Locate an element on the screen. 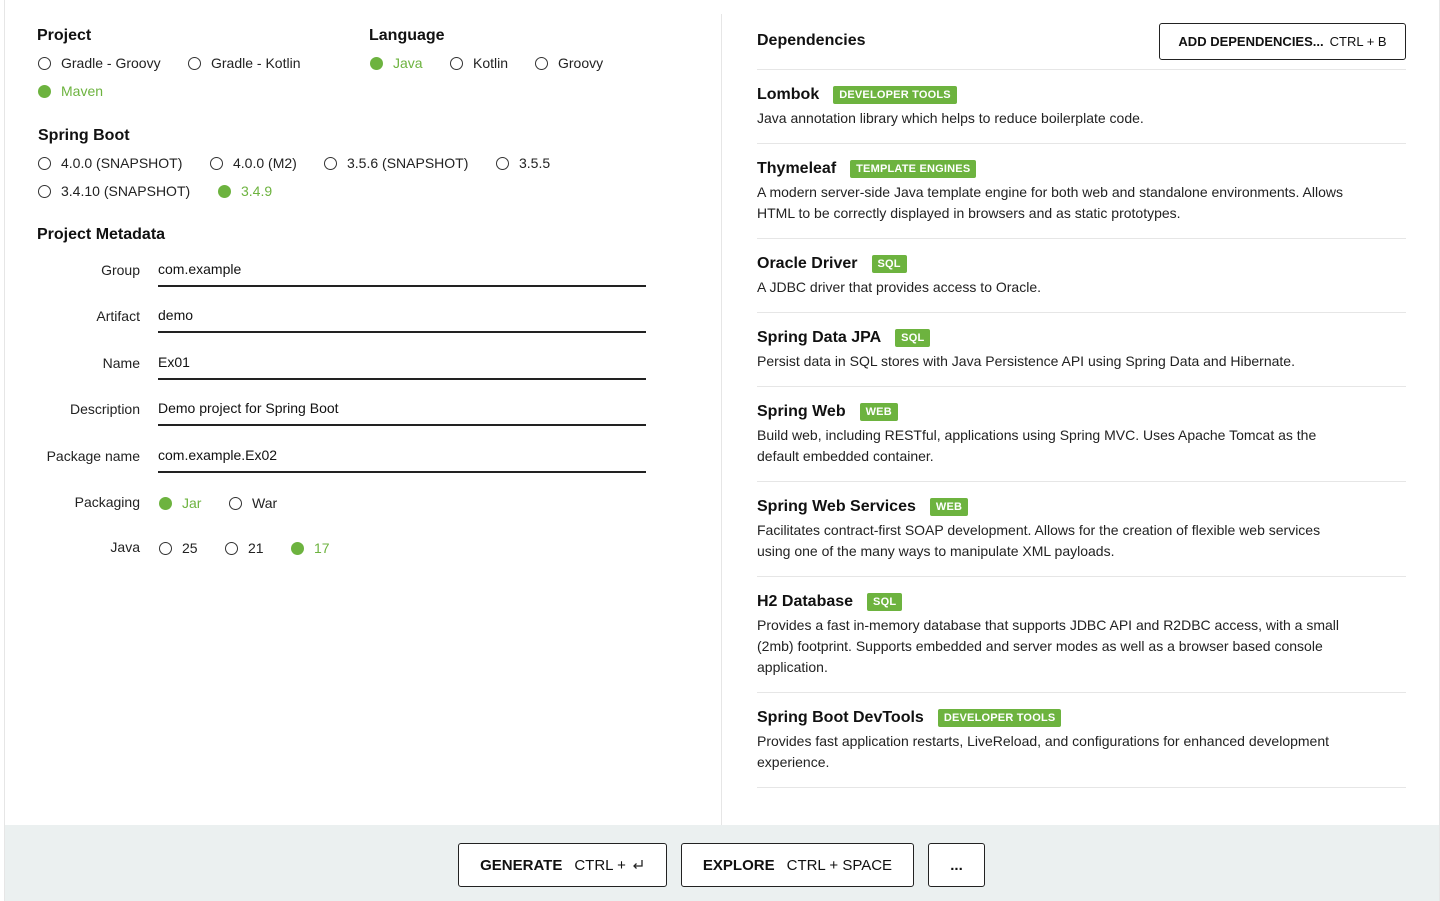 This screenshot has height=901, width=1440. enter-key-icon is located at coordinates (637, 864).